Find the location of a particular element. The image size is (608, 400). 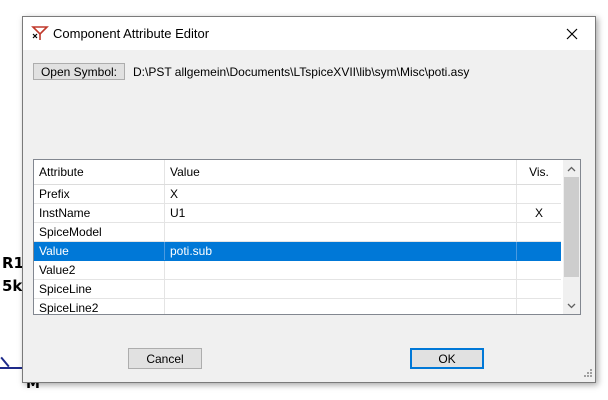

column-header-value: Value is located at coordinates (341, 172).